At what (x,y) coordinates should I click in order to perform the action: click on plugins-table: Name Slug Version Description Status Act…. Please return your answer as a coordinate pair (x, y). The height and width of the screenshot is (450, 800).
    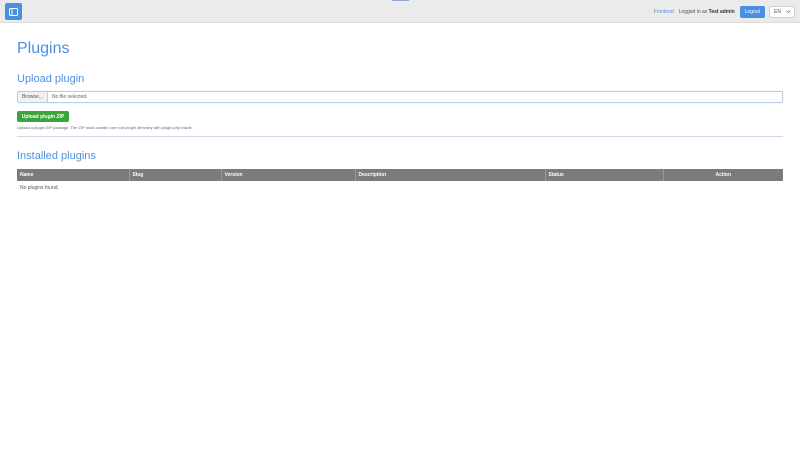
    Looking at the image, I should click on (400, 182).